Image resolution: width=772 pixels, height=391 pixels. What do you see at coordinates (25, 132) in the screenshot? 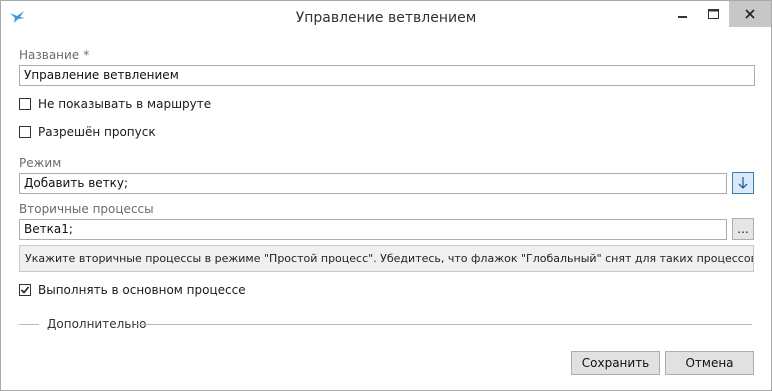
I see `skip-allowed-box` at bounding box center [25, 132].